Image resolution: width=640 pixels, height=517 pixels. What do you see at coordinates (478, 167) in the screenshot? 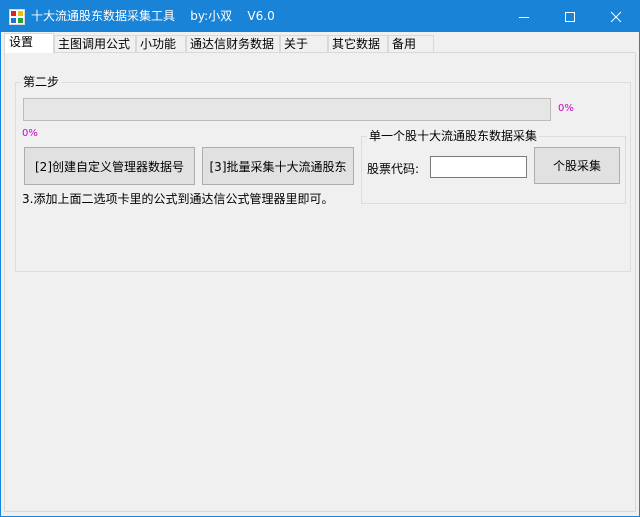
I see `stock-code-input` at bounding box center [478, 167].